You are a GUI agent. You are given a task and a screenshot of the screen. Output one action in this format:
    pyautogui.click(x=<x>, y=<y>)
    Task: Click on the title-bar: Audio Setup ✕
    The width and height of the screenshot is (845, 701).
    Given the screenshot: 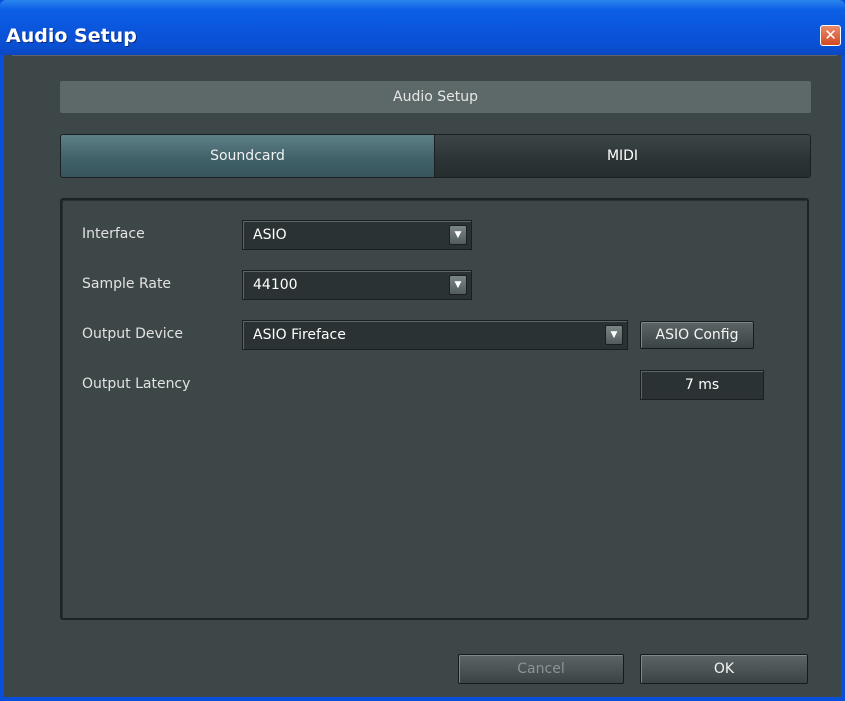 What is the action you would take?
    pyautogui.click(x=422, y=27)
    